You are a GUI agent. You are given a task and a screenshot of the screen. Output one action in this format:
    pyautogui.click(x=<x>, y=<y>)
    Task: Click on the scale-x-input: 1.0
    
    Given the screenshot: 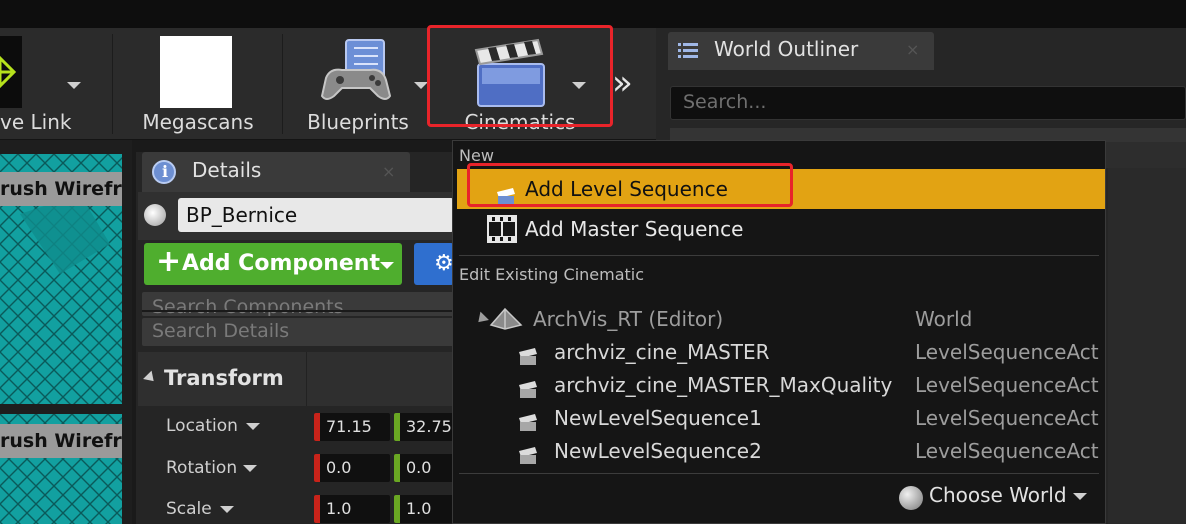 What is the action you would take?
    pyautogui.click(x=352, y=509)
    